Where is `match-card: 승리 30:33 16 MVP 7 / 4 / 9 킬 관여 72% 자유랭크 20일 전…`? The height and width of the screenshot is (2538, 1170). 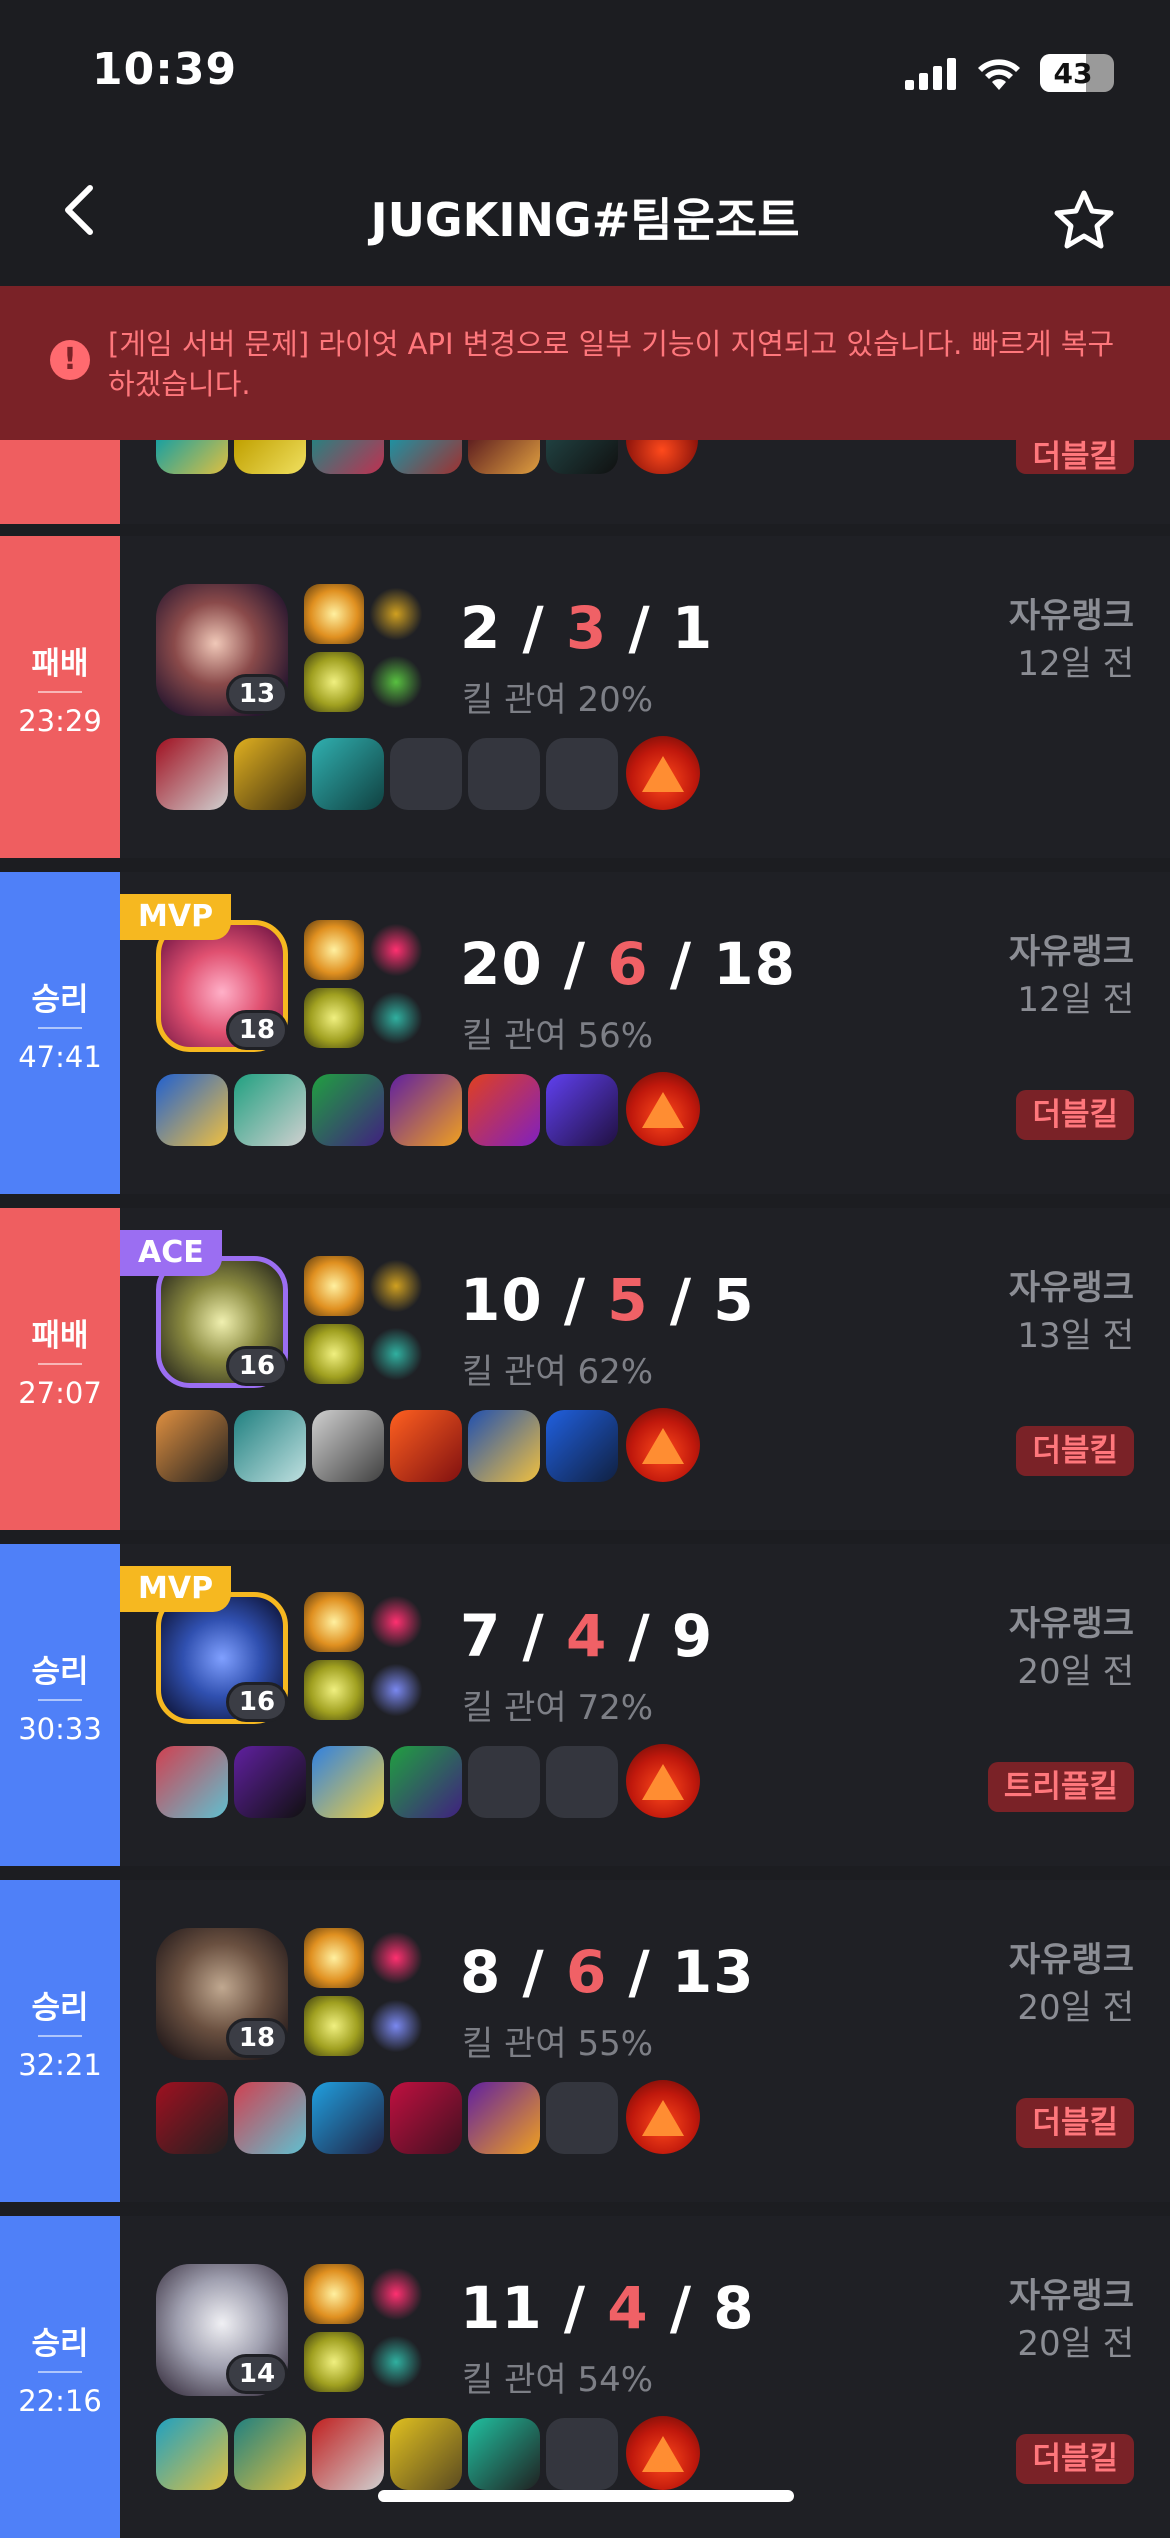
match-card: 승리 30:33 16 MVP 7 / 4 / 9 킬 관여 72% 자유랭크 20일 전… is located at coordinates (585, 1705).